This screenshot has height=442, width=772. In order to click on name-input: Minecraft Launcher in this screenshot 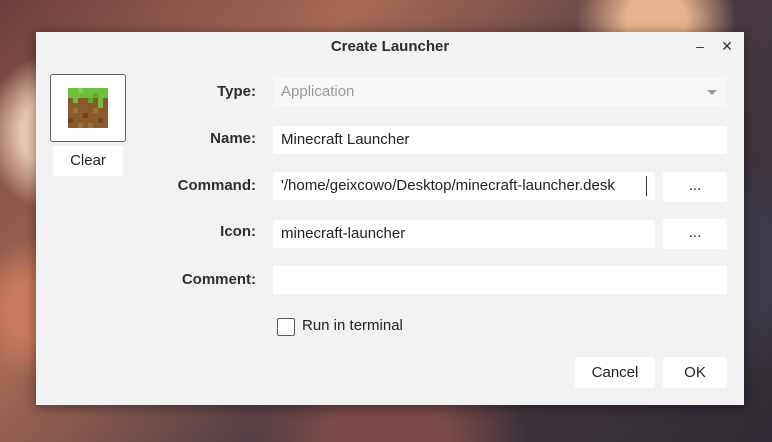, I will do `click(500, 140)`.